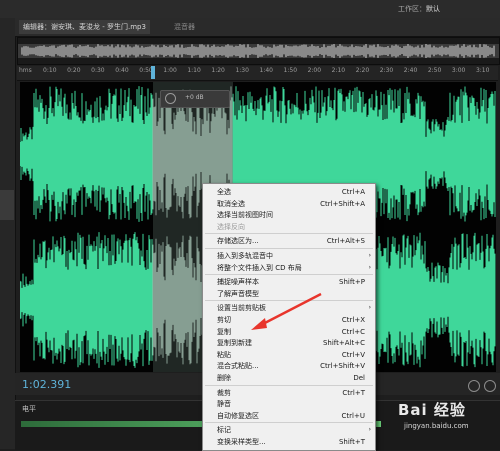 The width and height of the screenshot is (500, 451). Describe the element at coordinates (353, 415) in the screenshot. I see `menu-item-shortcut: Ctrl+U` at that location.